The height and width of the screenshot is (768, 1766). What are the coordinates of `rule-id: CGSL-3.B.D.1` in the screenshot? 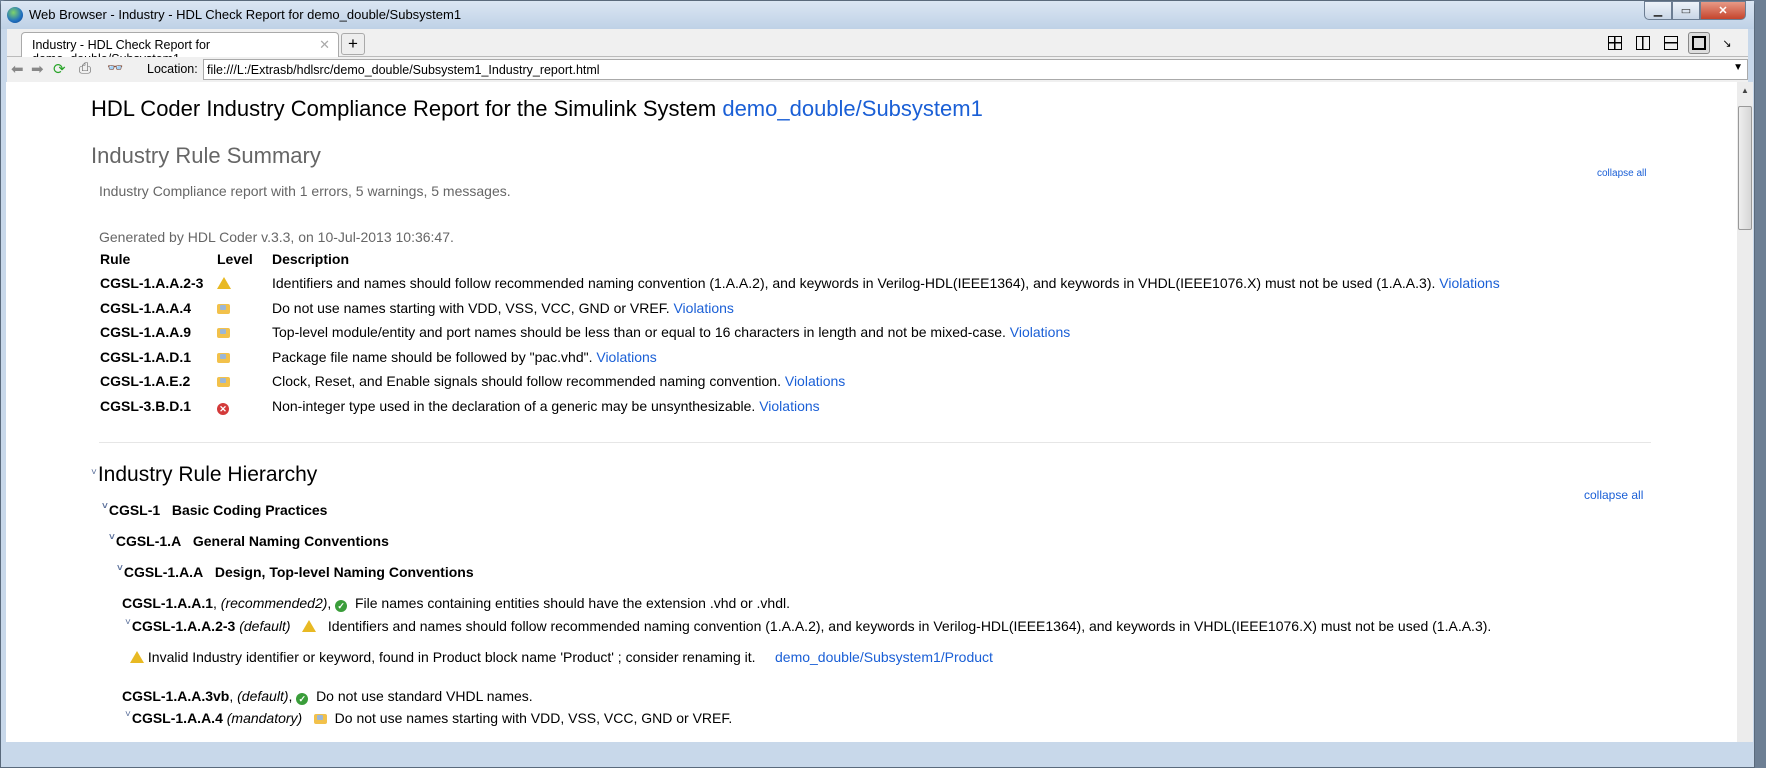 It's located at (146, 405).